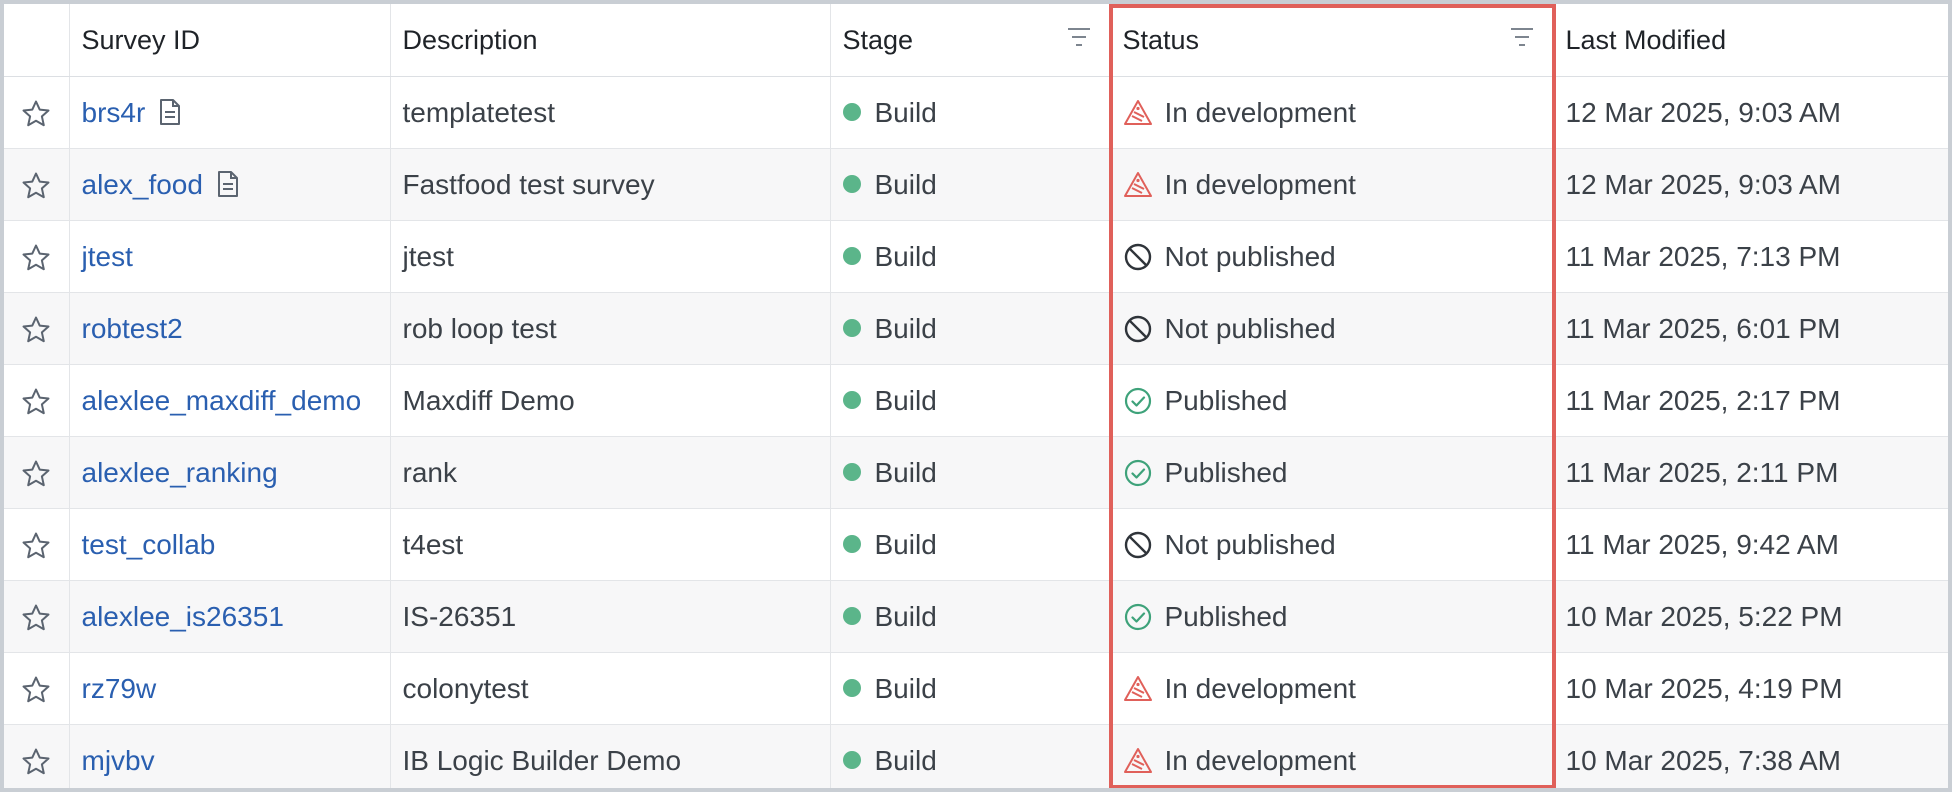  I want to click on column-header-description: Description, so click(610, 40).